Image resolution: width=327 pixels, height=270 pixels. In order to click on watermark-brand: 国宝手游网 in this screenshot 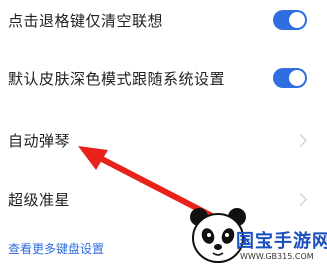, I will do `click(281, 241)`.